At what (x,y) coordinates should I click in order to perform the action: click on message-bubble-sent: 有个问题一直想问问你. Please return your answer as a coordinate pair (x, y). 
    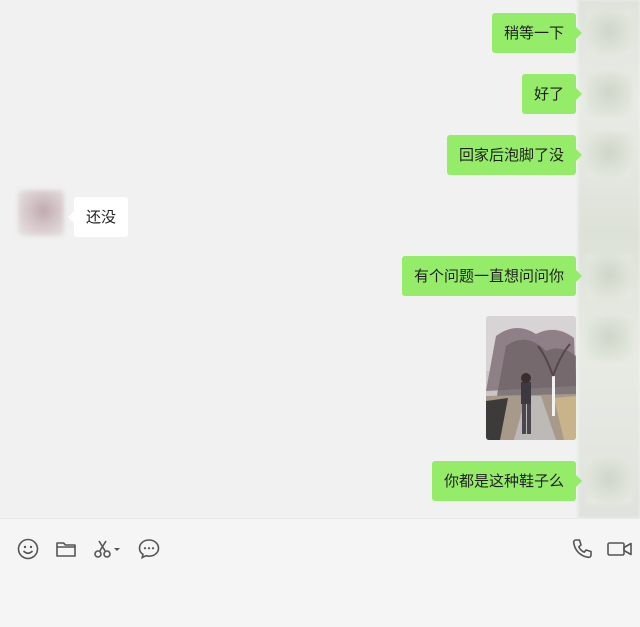
    Looking at the image, I should click on (492, 276).